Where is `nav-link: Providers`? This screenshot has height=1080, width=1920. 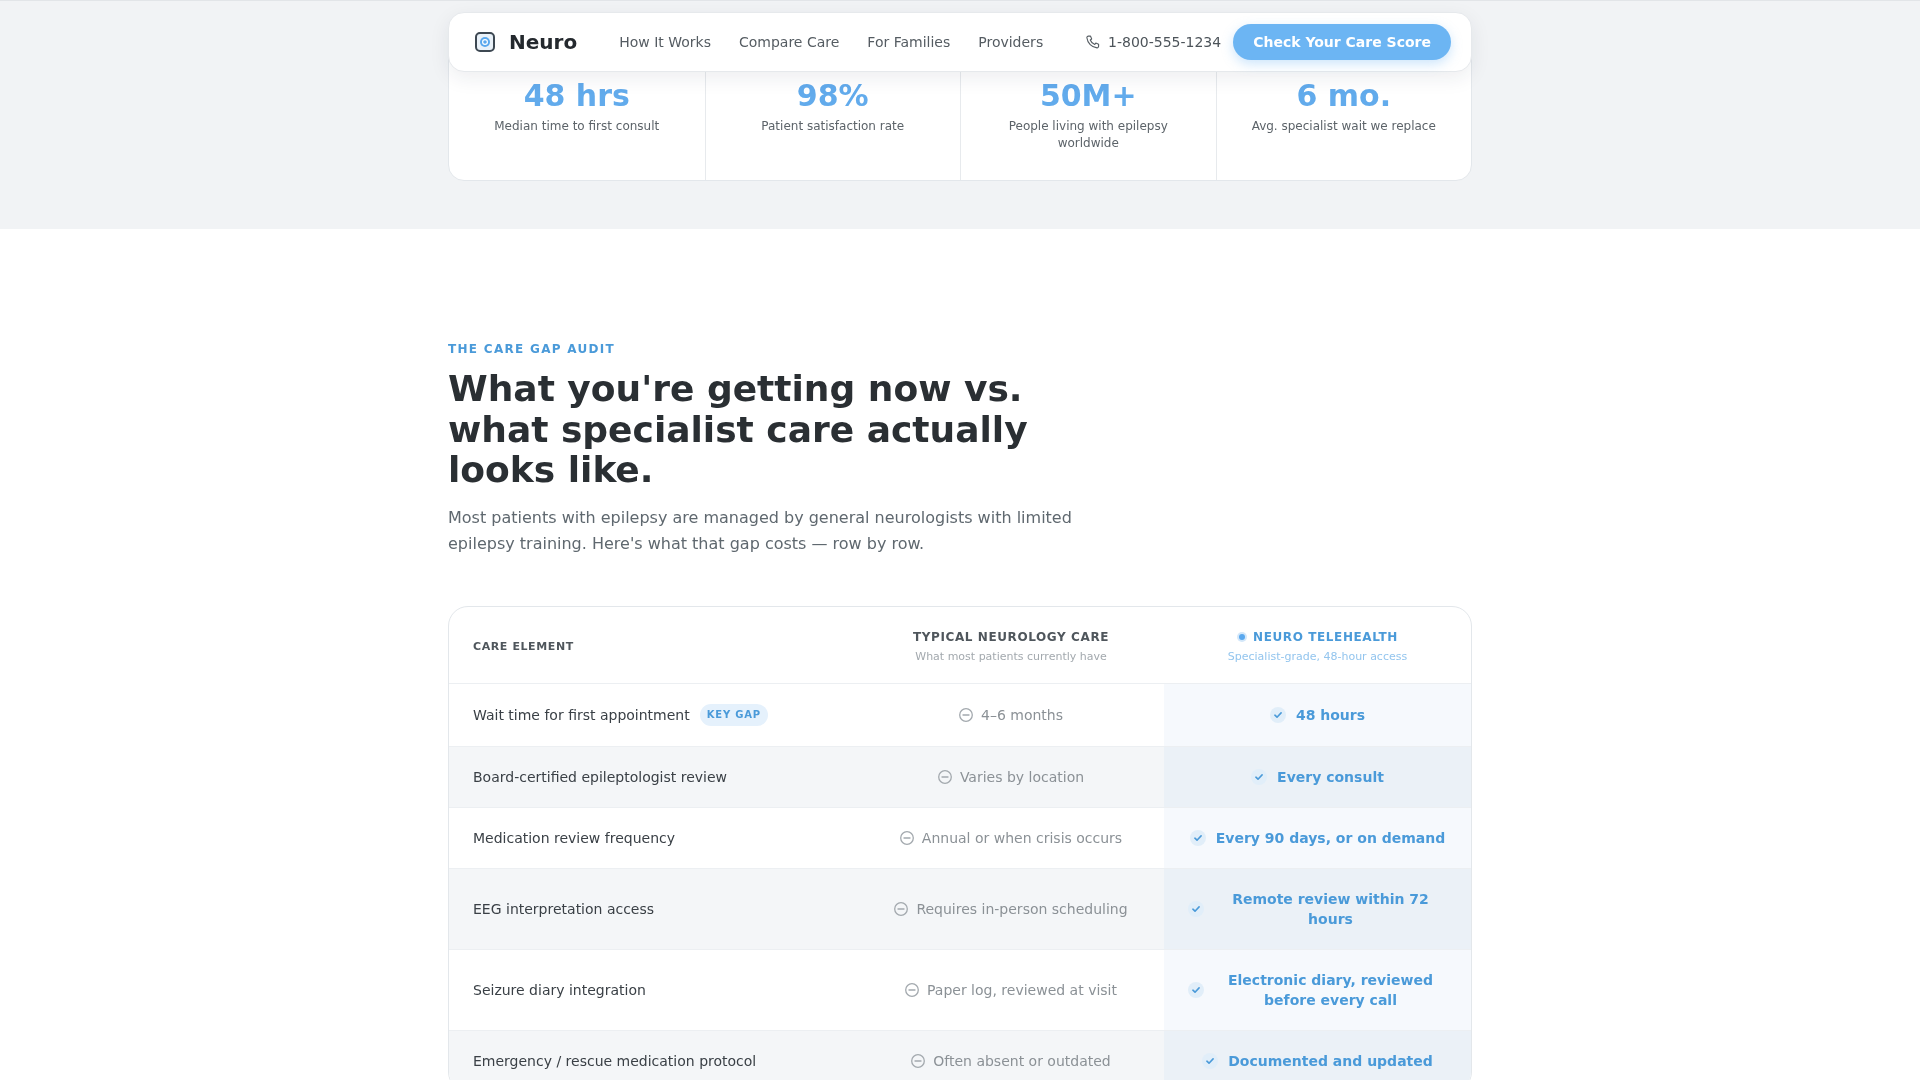
nav-link: Providers is located at coordinates (1011, 42).